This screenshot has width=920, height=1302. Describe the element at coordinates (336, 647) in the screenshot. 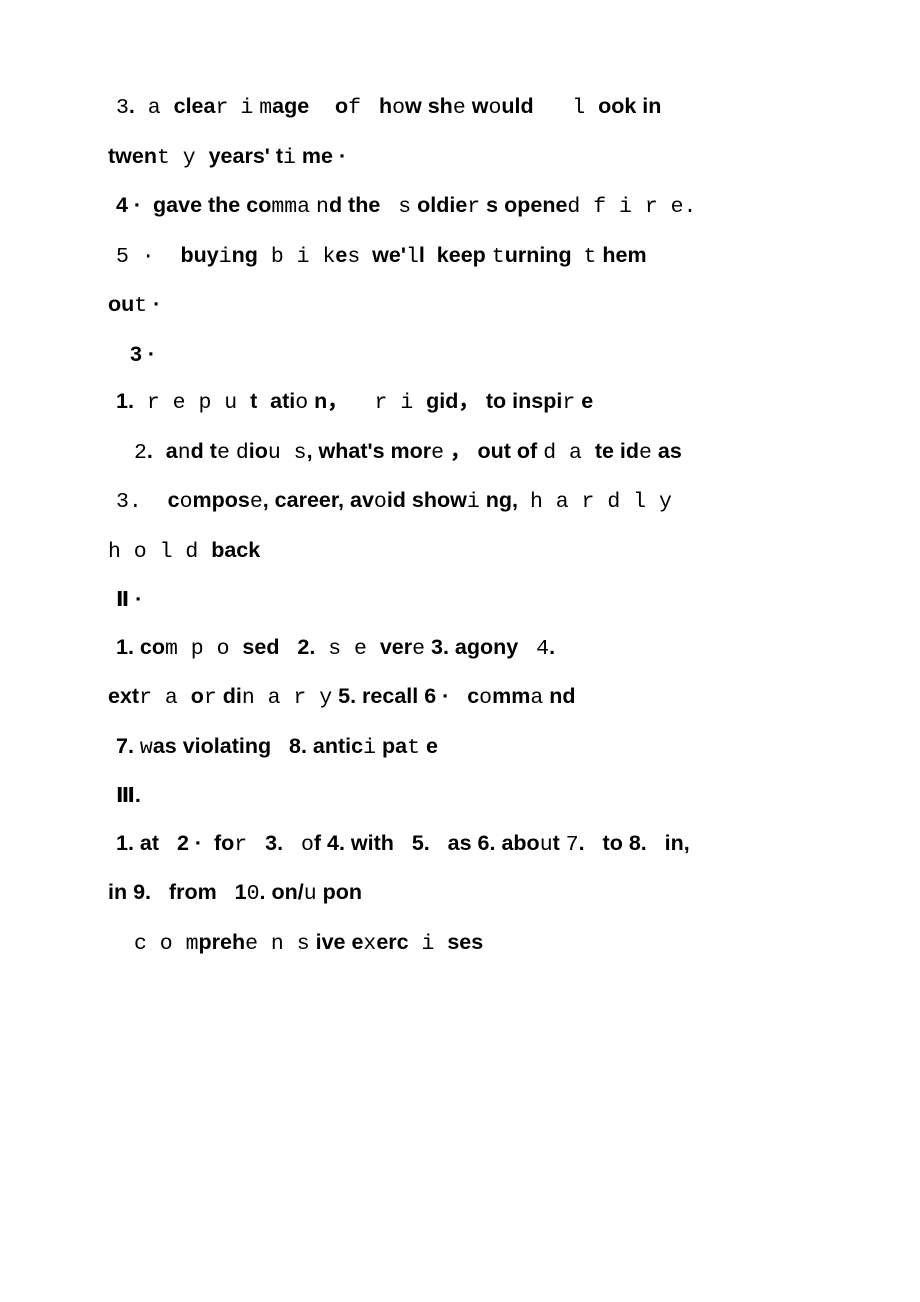

I see `answer-line-II-1: 1. com p o sed 2. s e vere 3. agony 4.` at that location.